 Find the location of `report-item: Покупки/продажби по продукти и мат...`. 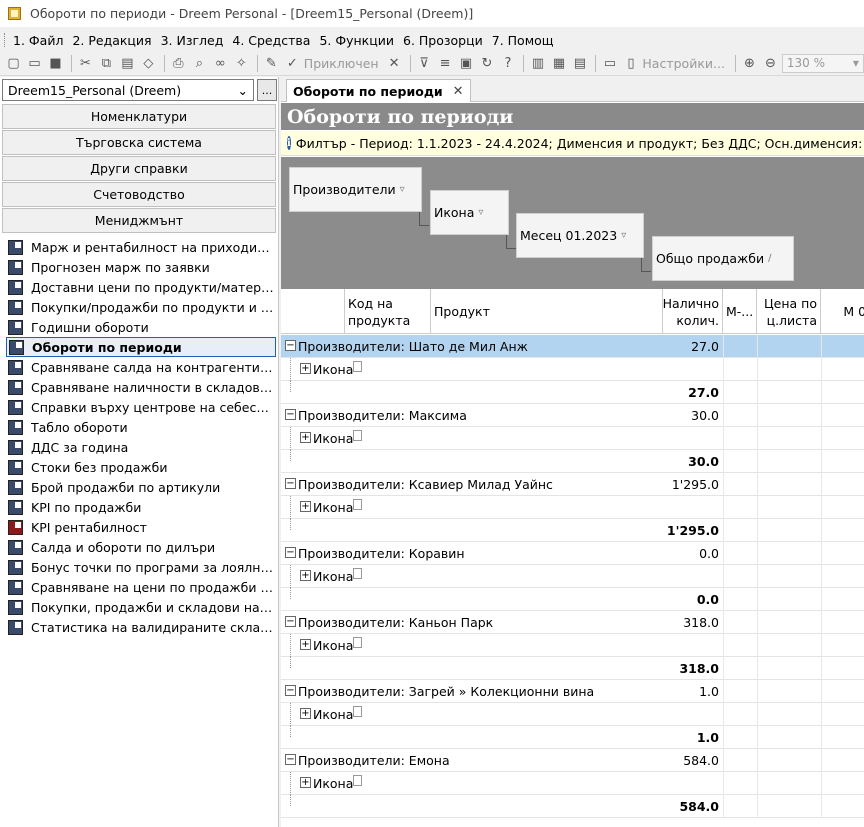

report-item: Покупки/продажби по продукти и мат... is located at coordinates (141, 307).